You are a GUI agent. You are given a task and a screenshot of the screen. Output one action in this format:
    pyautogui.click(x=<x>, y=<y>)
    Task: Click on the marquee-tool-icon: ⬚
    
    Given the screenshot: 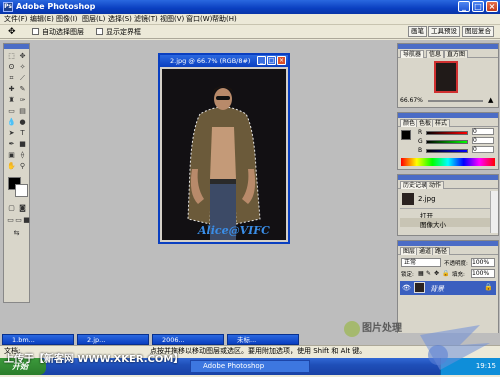 What is the action you would take?
    pyautogui.click(x=11, y=56)
    